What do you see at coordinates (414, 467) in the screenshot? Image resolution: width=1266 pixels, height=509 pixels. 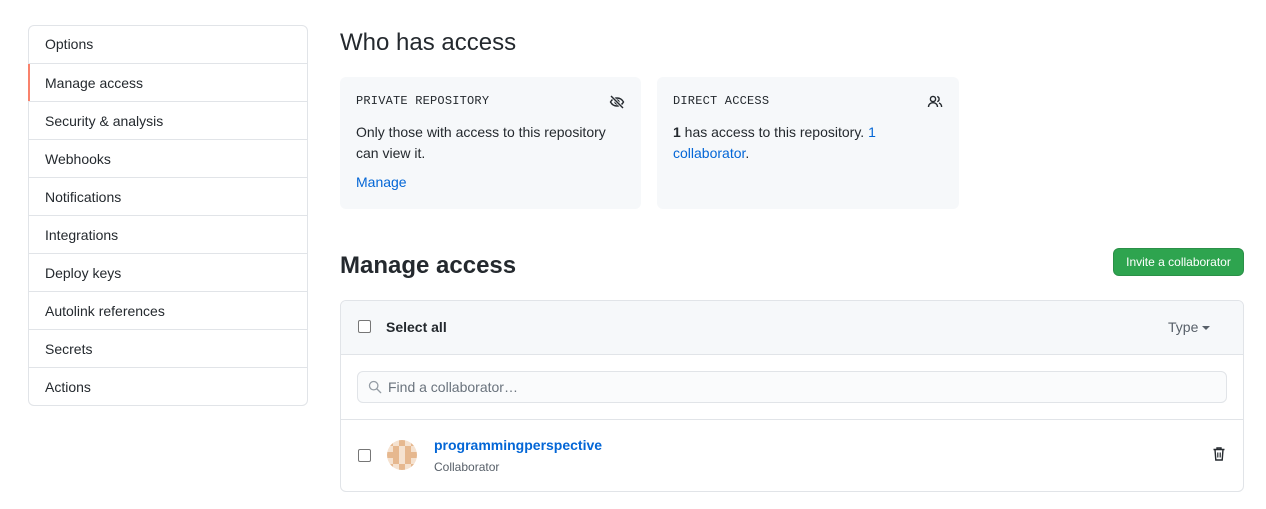 I see `avatar-cell` at bounding box center [414, 467].